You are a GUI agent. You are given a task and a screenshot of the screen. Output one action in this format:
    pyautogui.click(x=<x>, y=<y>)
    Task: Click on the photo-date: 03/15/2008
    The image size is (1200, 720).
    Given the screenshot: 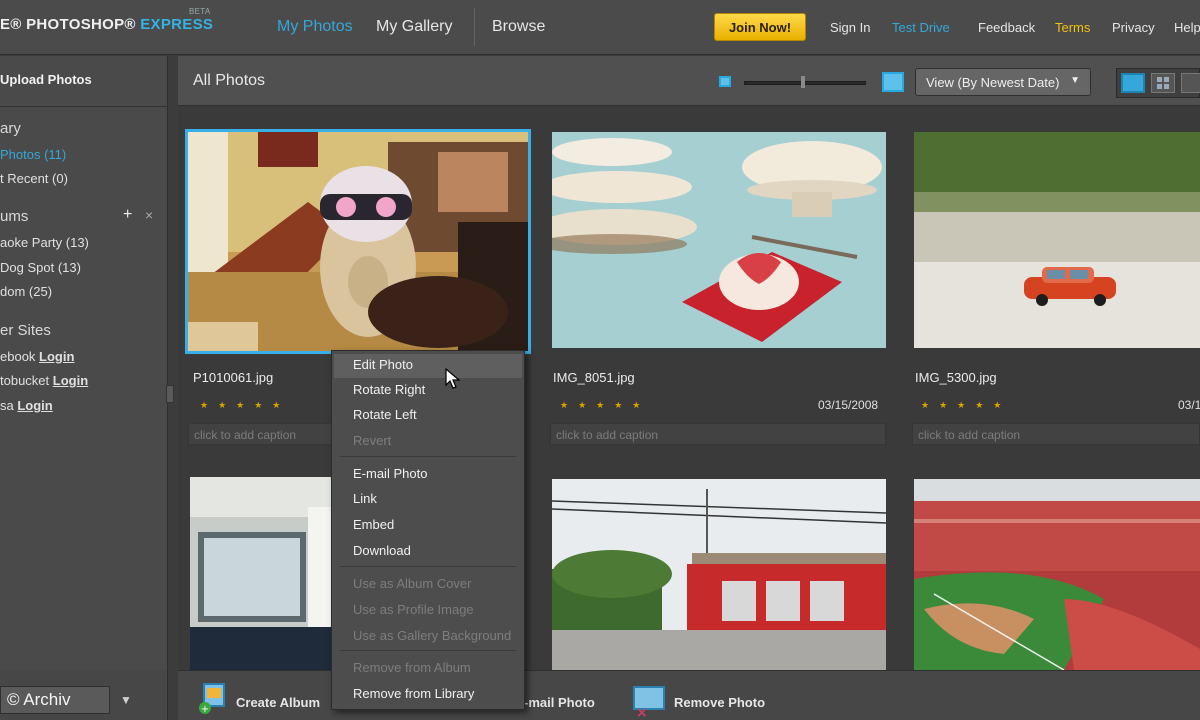 What is the action you would take?
    pyautogui.click(x=848, y=405)
    